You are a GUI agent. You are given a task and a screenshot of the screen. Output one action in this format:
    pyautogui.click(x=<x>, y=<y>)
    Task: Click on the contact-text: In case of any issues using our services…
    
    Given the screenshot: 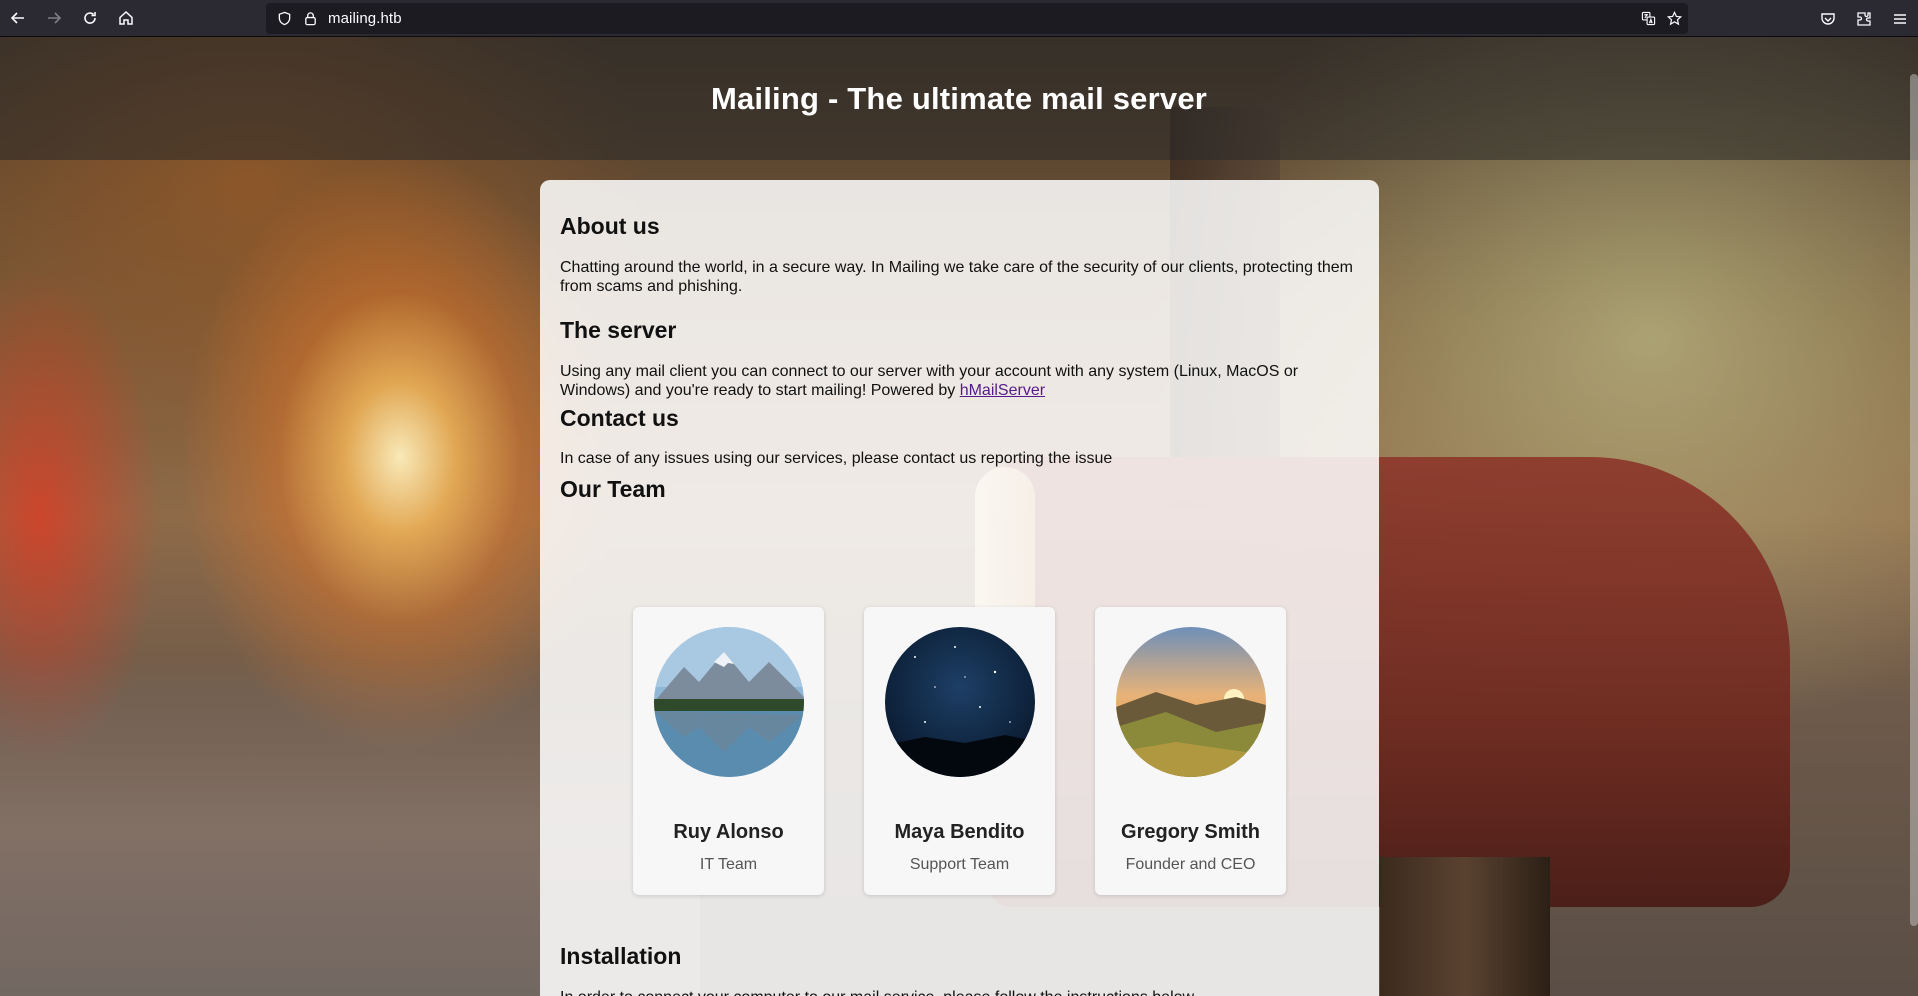 What is the action you would take?
    pyautogui.click(x=836, y=458)
    